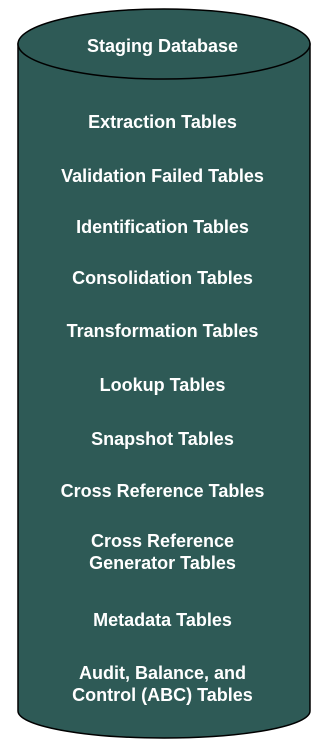  Describe the element at coordinates (162, 491) in the screenshot. I see `table-cross-reference: Cross Reference Tables` at that location.